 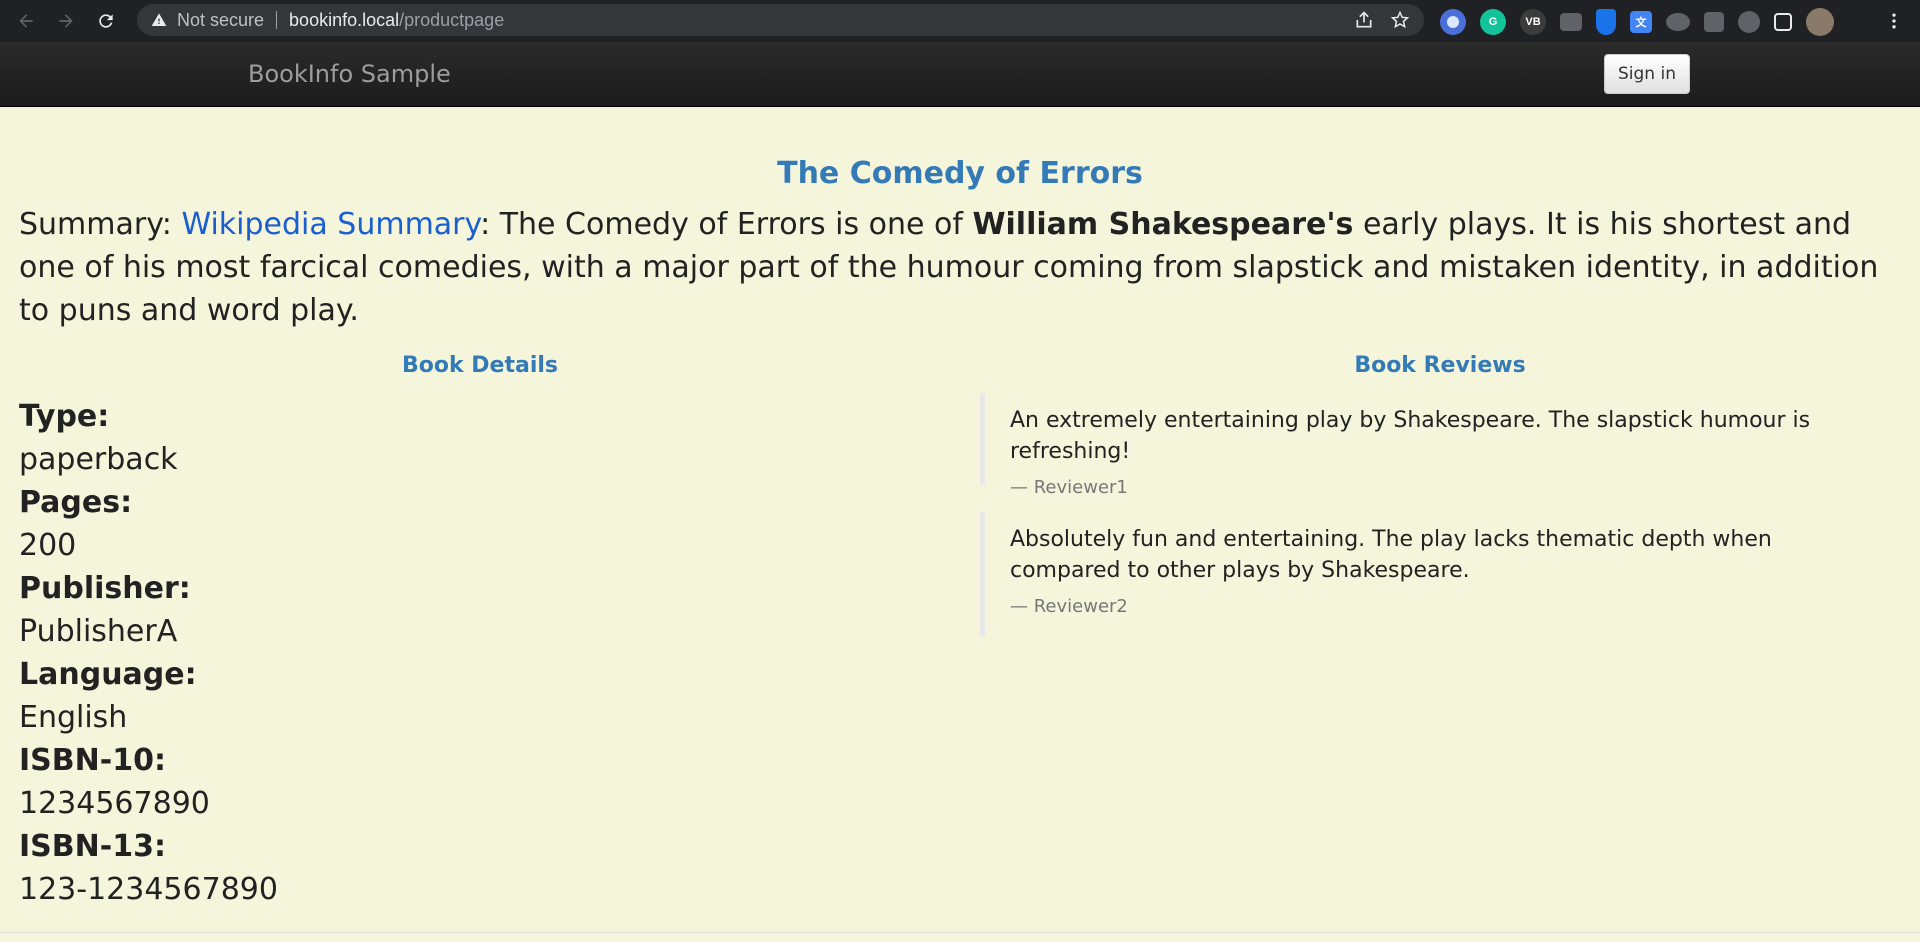 What do you see at coordinates (344, 19) in the screenshot?
I see `url-host: bookinfo.local` at bounding box center [344, 19].